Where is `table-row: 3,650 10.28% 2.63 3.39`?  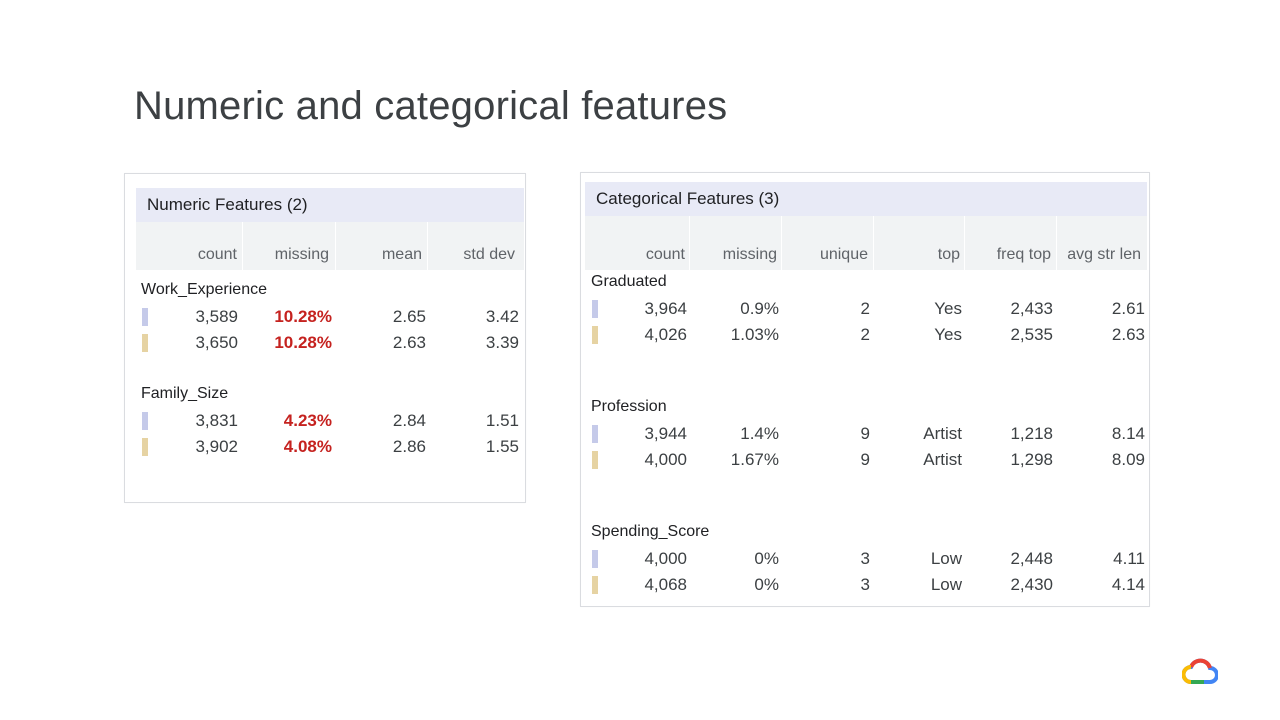 table-row: 3,650 10.28% 2.63 3.39 is located at coordinates (325, 343).